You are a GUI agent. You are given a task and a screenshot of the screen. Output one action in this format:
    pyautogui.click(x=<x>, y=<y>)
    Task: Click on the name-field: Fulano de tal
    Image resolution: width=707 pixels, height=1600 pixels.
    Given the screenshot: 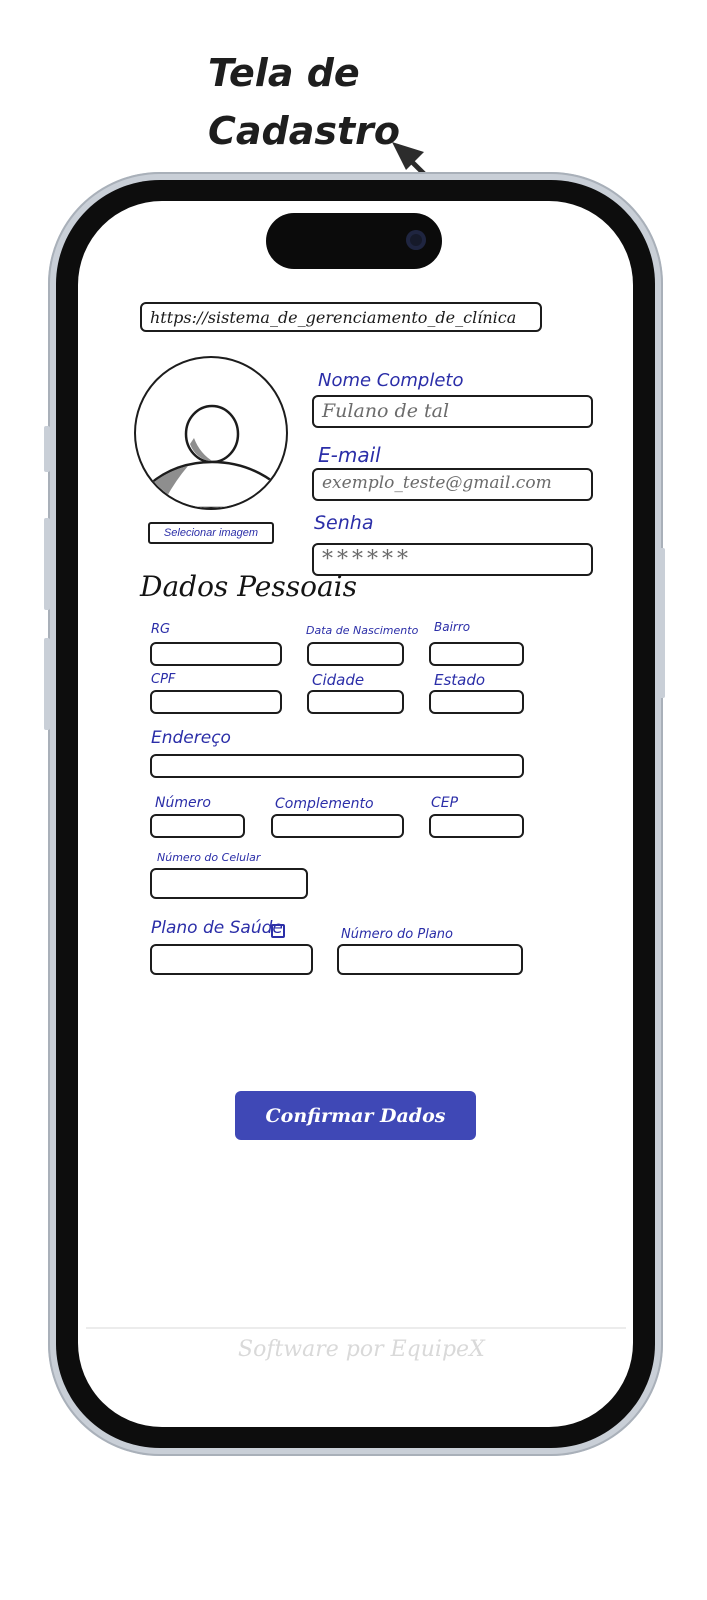 What is the action you would take?
    pyautogui.click(x=452, y=411)
    